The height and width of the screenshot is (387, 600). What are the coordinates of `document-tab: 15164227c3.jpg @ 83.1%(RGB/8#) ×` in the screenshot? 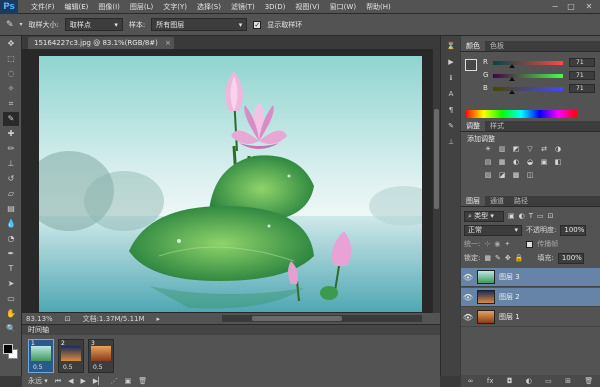 It's located at (101, 43).